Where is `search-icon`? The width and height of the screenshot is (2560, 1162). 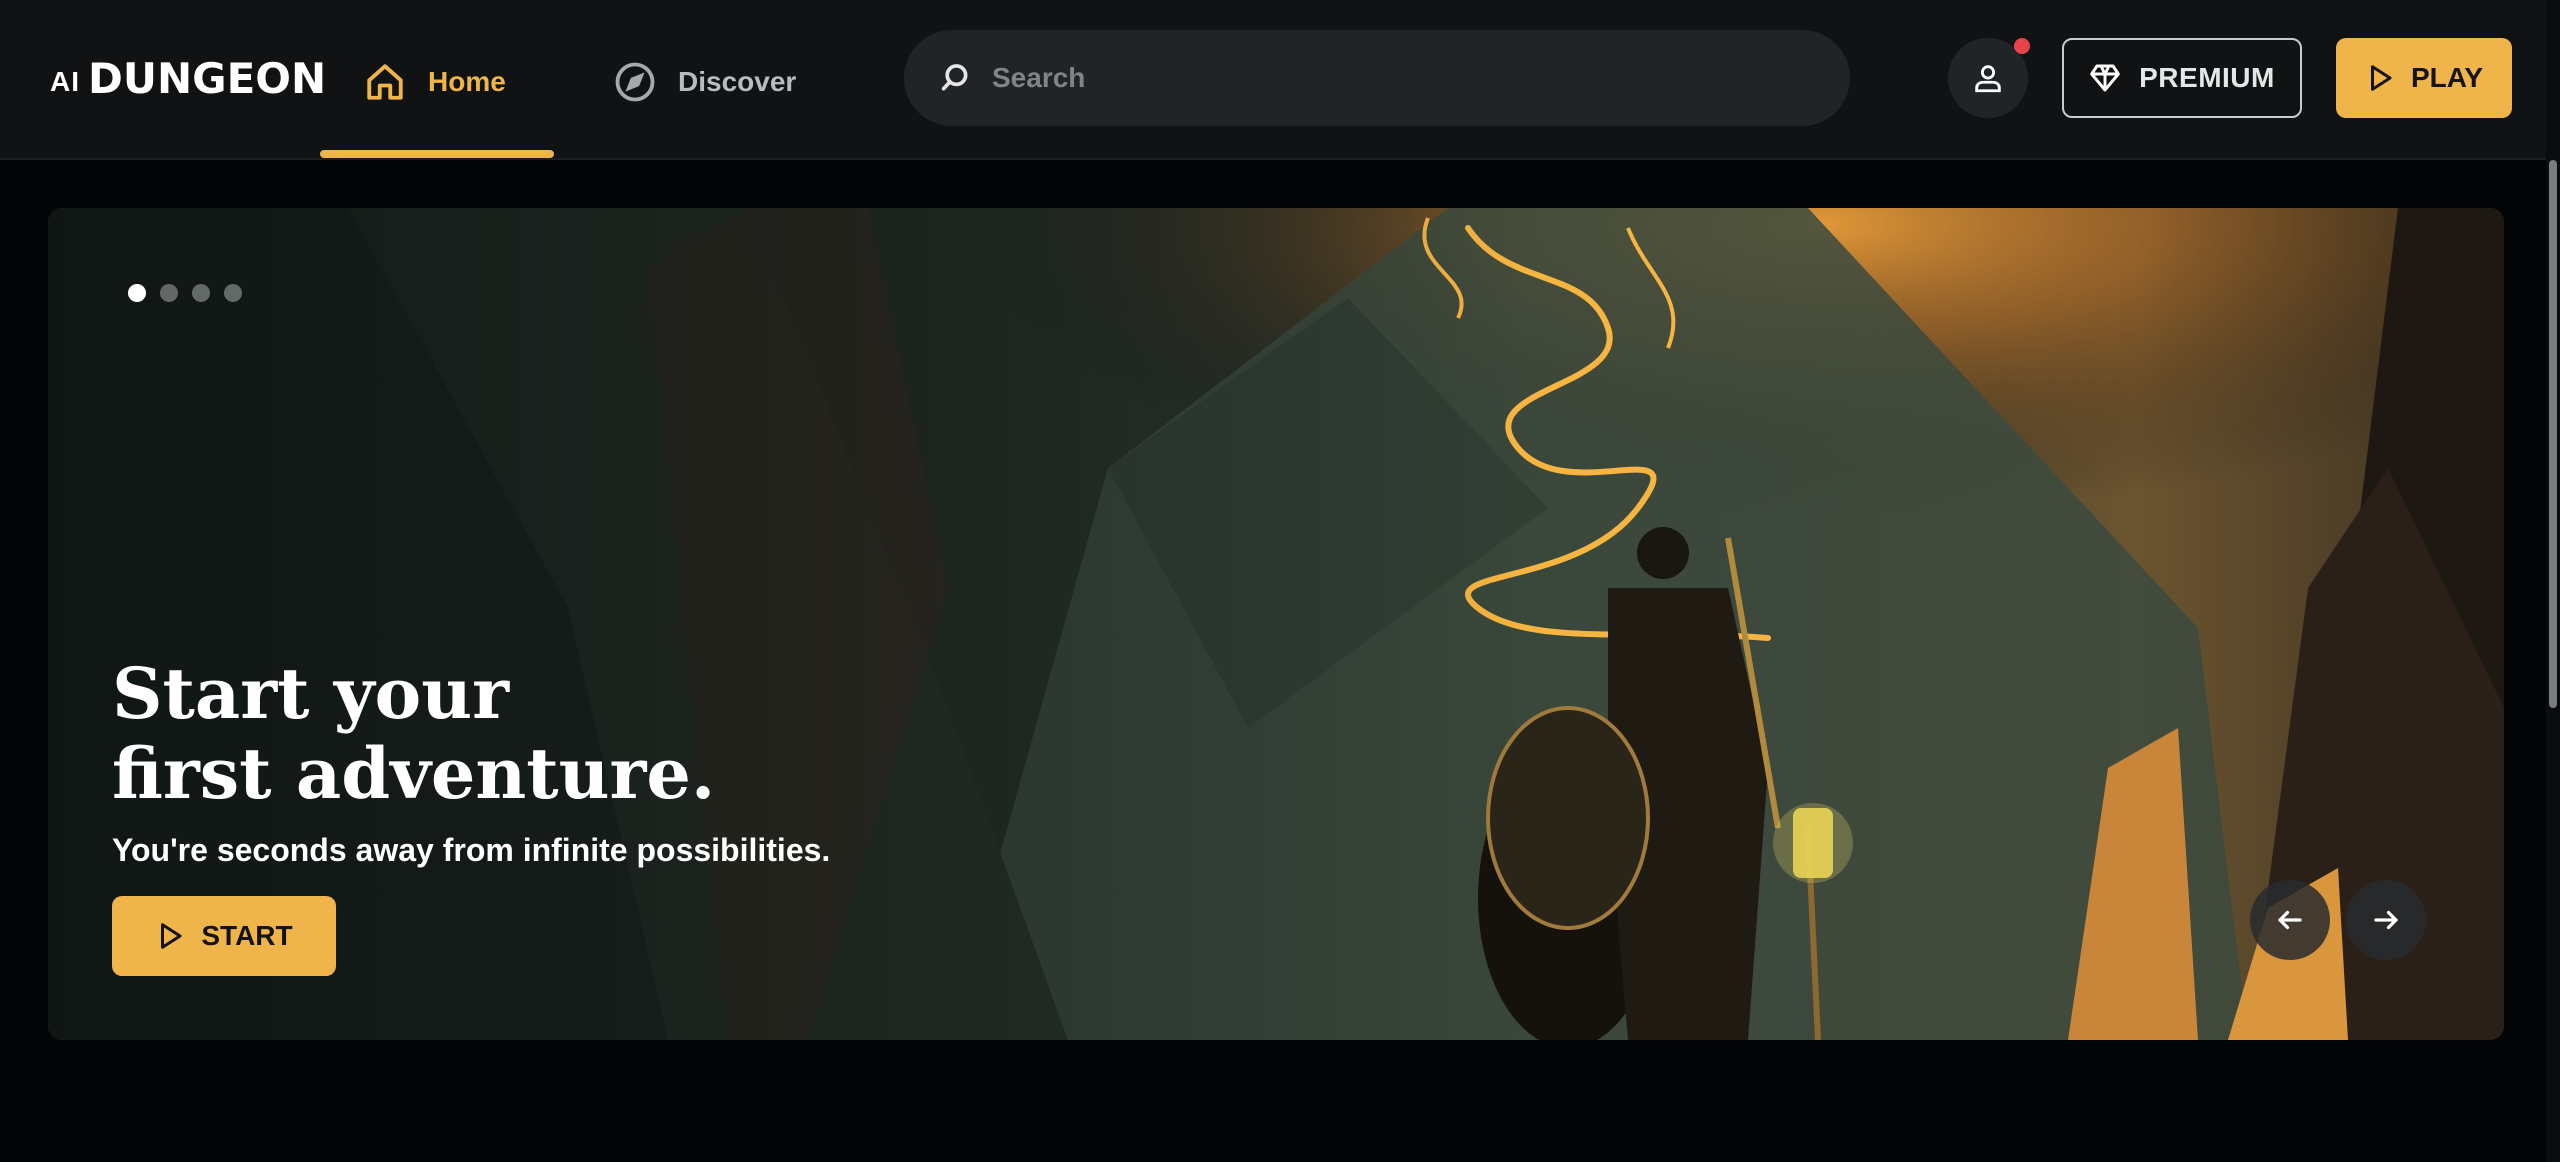 search-icon is located at coordinates (954, 77).